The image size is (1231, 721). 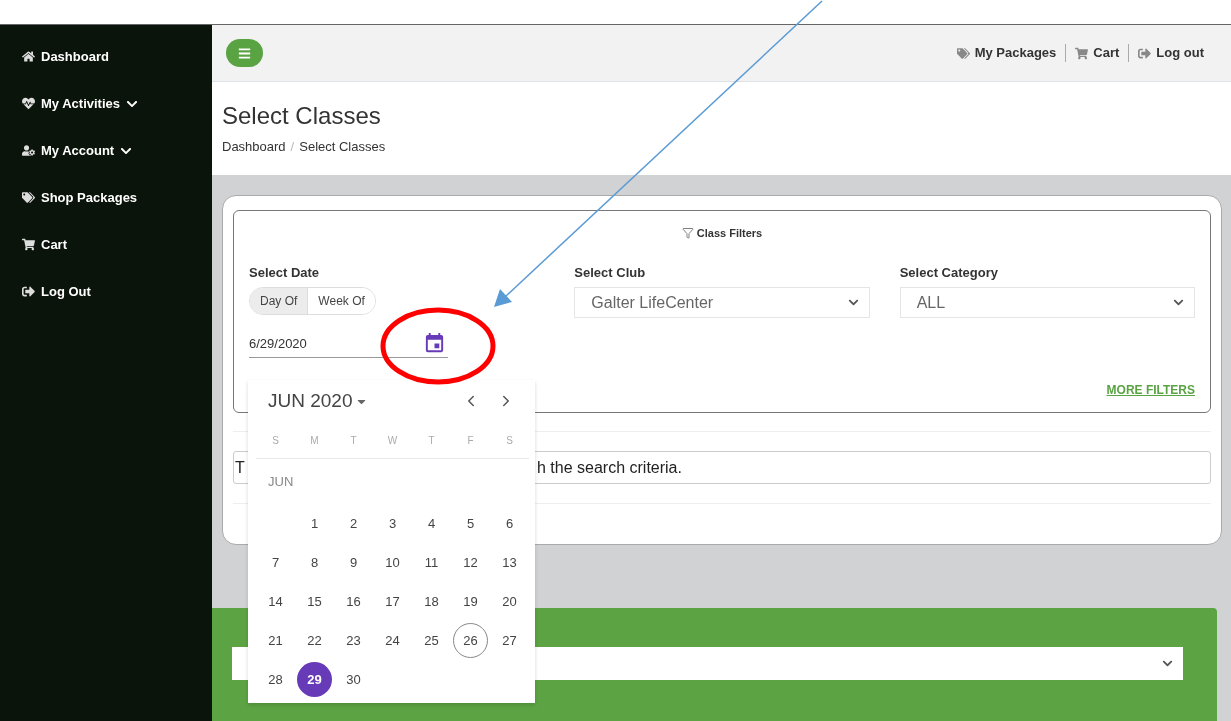 What do you see at coordinates (509, 523) in the screenshot?
I see `calendar-day: 6` at bounding box center [509, 523].